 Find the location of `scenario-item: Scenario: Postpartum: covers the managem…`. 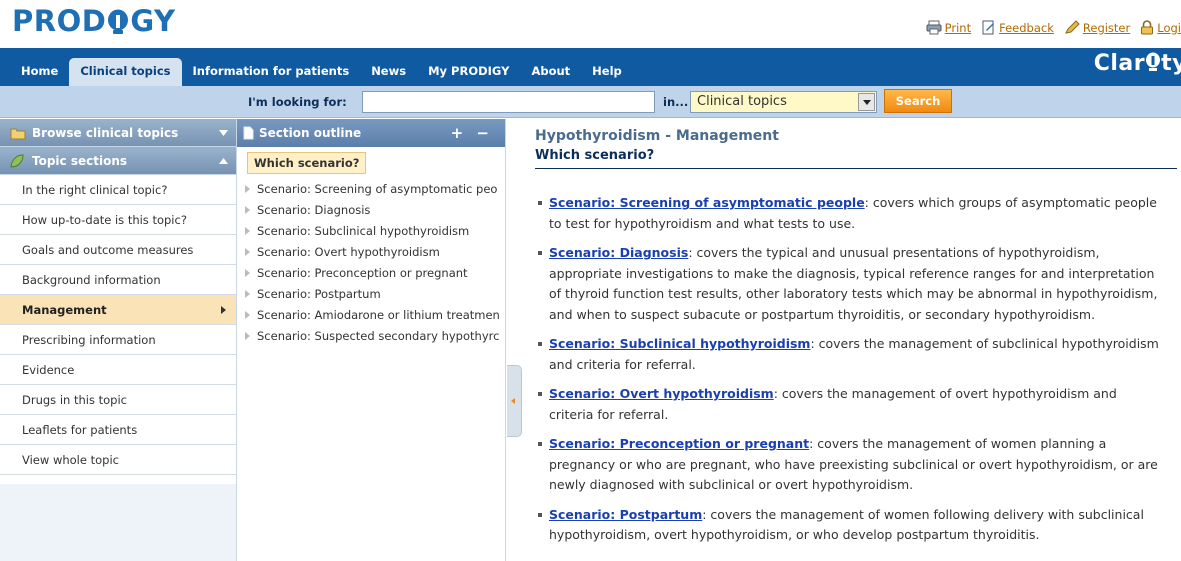

scenario-item: Scenario: Postpartum: covers the managem… is located at coordinates (850, 525).